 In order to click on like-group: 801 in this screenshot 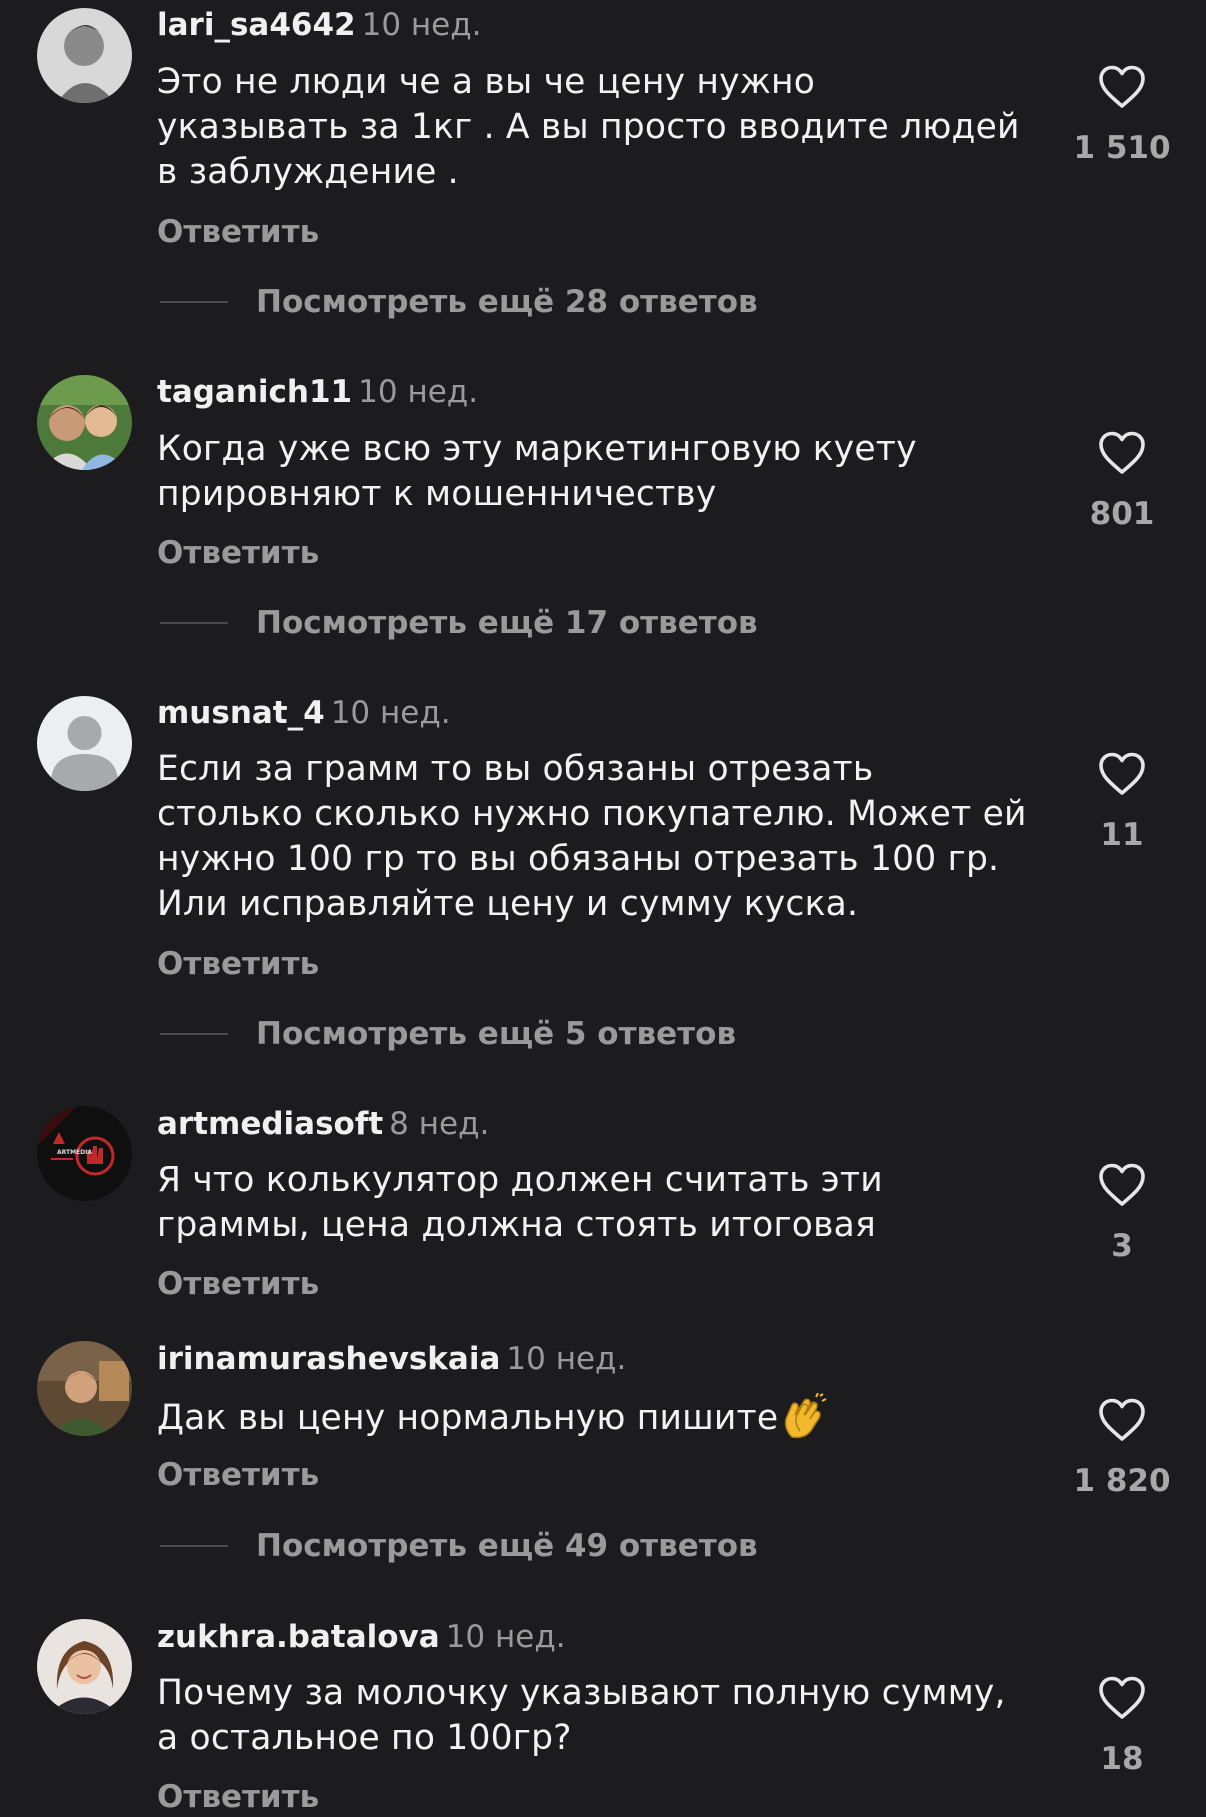, I will do `click(1122, 482)`.